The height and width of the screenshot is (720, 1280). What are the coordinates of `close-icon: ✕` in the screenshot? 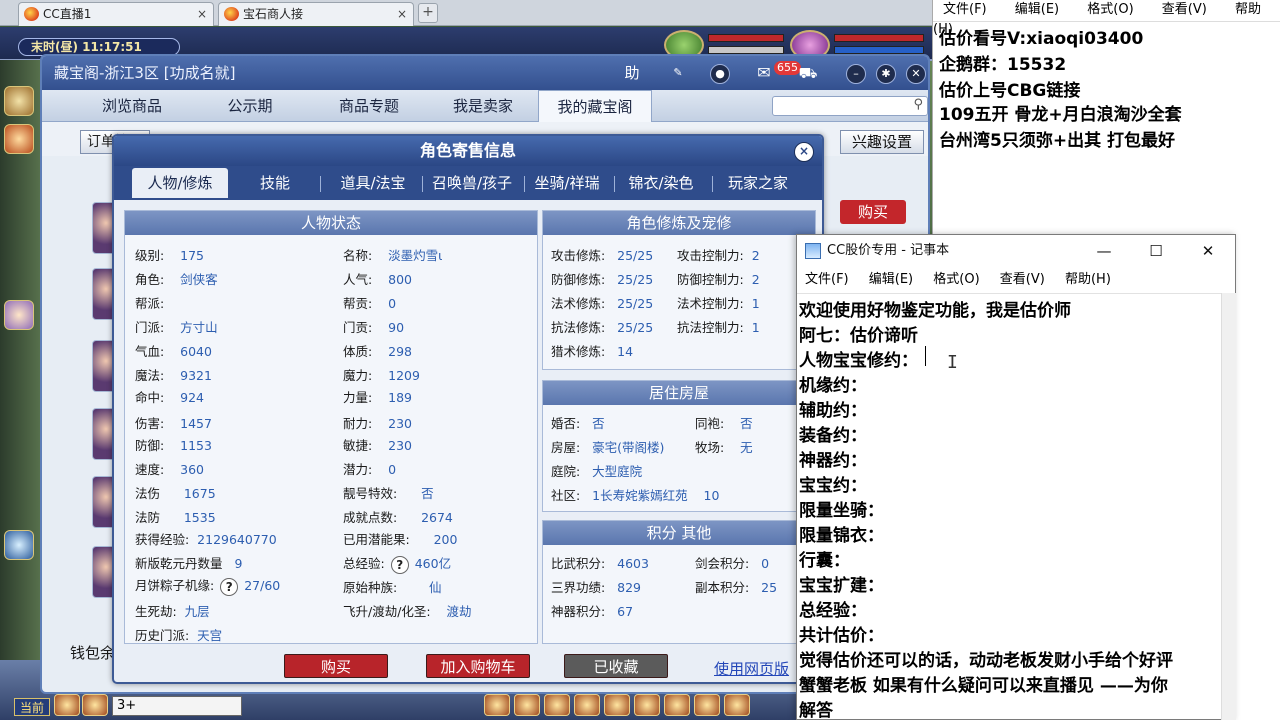 It's located at (916, 74).